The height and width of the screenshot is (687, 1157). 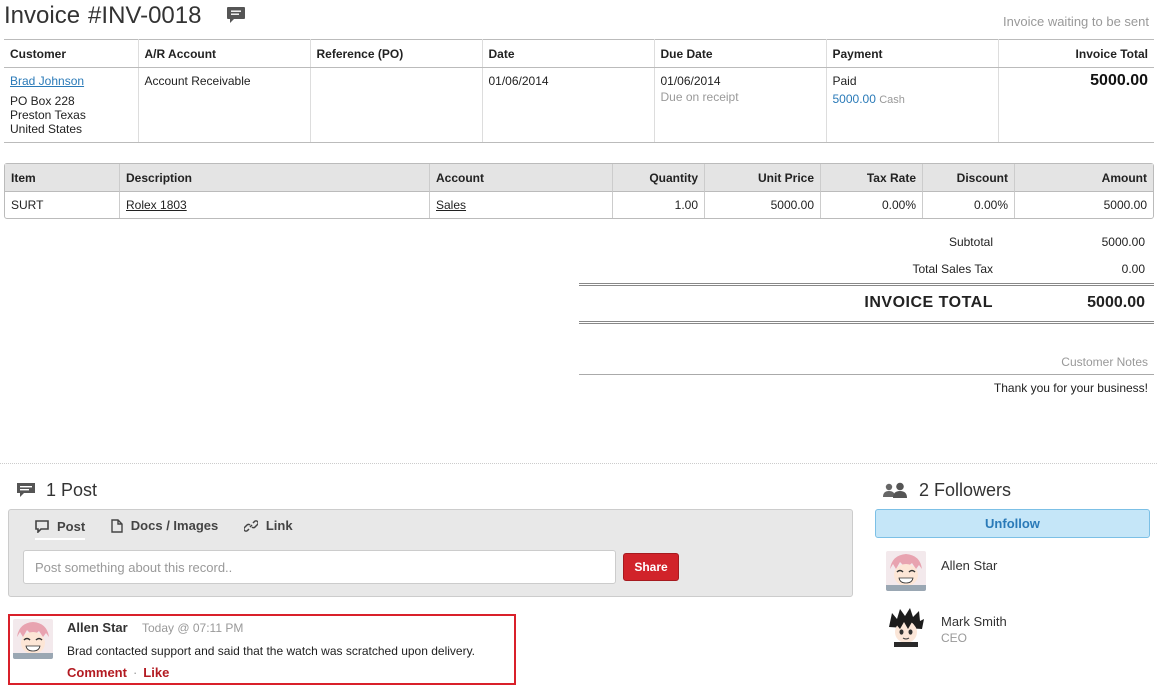 What do you see at coordinates (156, 205) in the screenshot?
I see `item-description-link: Rolex 1803` at bounding box center [156, 205].